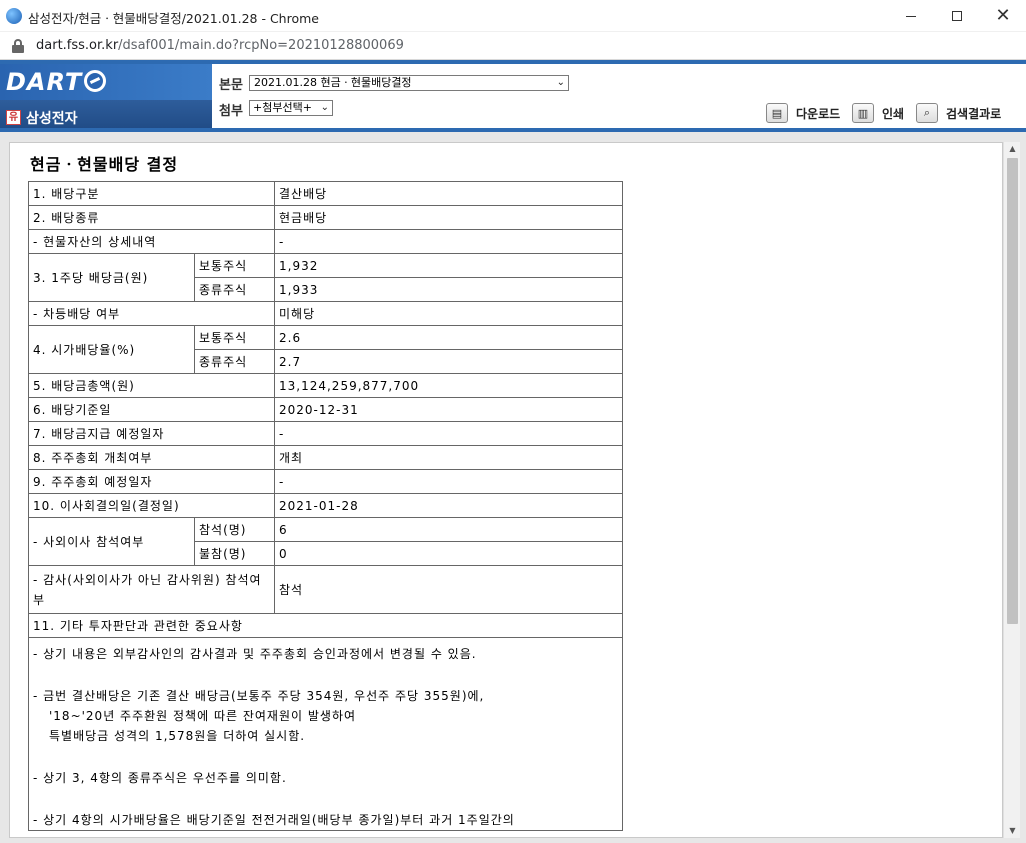 This screenshot has height=843, width=1026. What do you see at coordinates (261, 45) in the screenshot?
I see `url-path: /dsaf001/main.do?rcpNo=20210128800069` at bounding box center [261, 45].